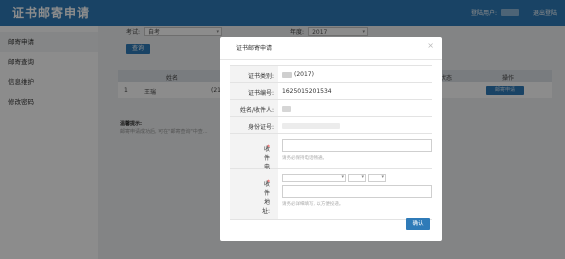 The width and height of the screenshot is (565, 259). I want to click on cert-no-label: 证书编号:, so click(260, 93).